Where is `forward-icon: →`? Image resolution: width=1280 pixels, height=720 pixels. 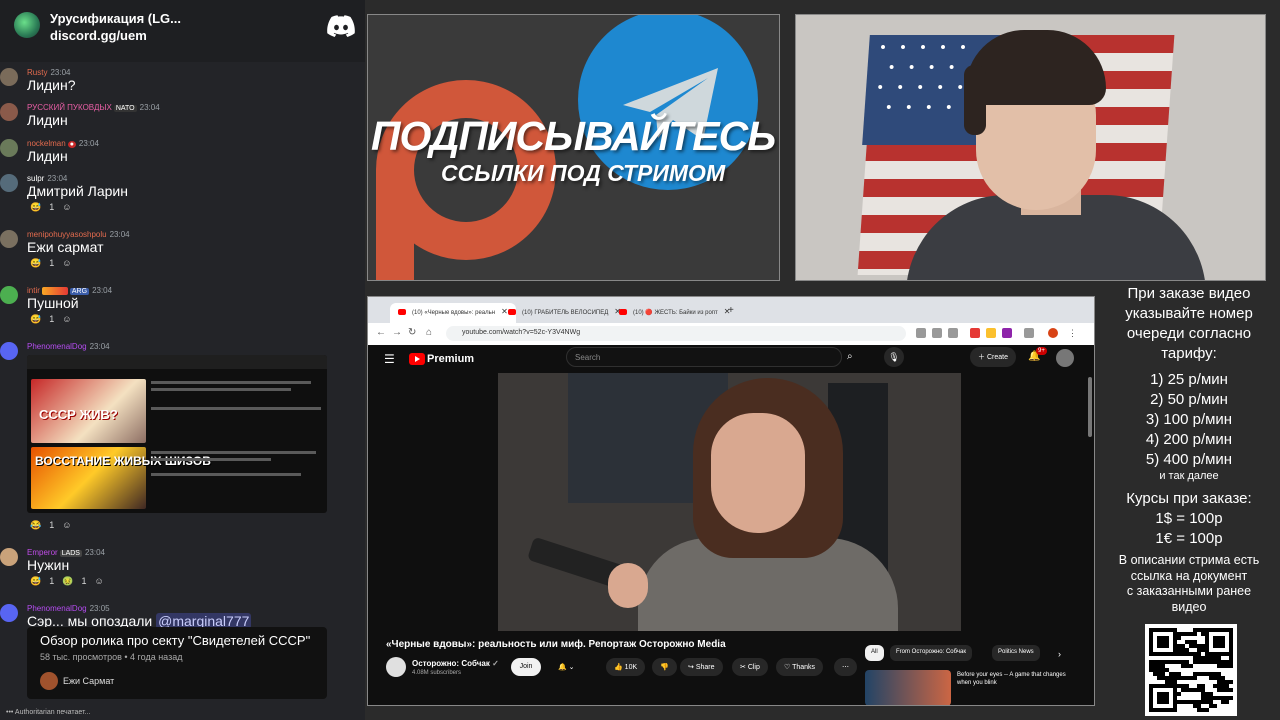
forward-icon: → is located at coordinates (397, 332).